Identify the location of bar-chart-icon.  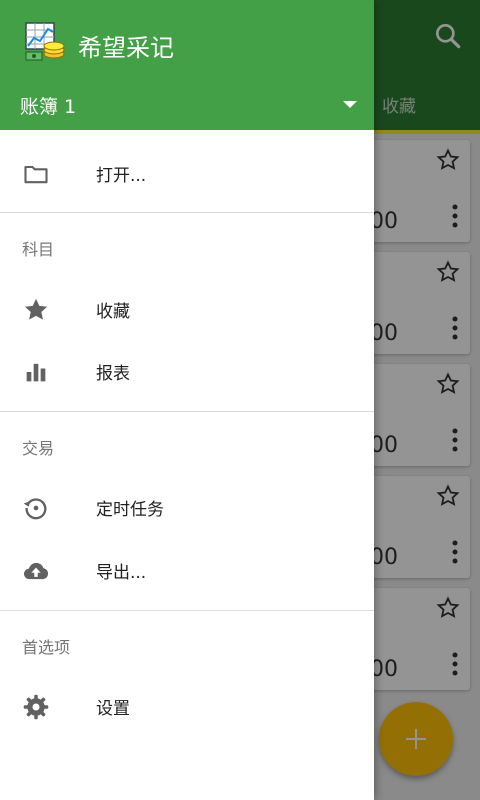
(36, 372).